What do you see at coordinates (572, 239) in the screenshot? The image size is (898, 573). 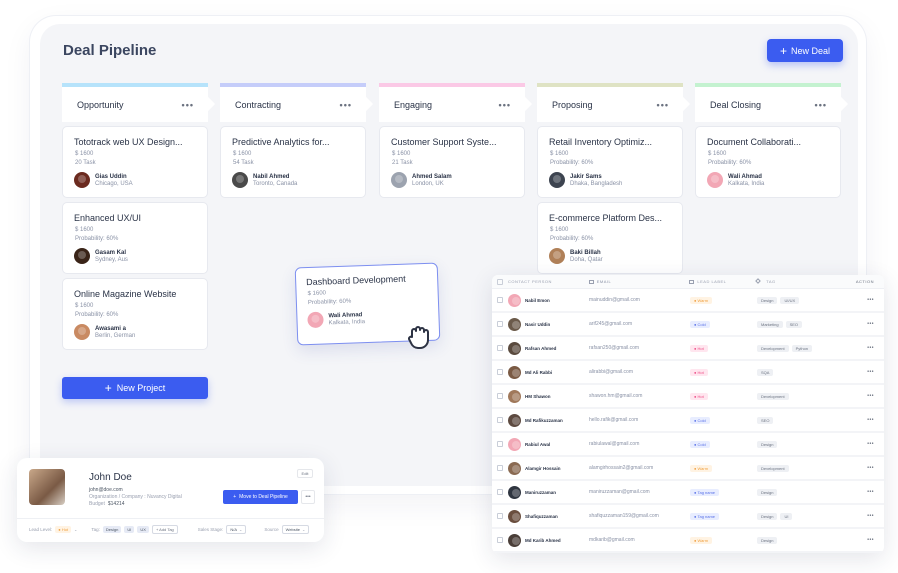 I see `card-meta: Probability: 60%` at bounding box center [572, 239].